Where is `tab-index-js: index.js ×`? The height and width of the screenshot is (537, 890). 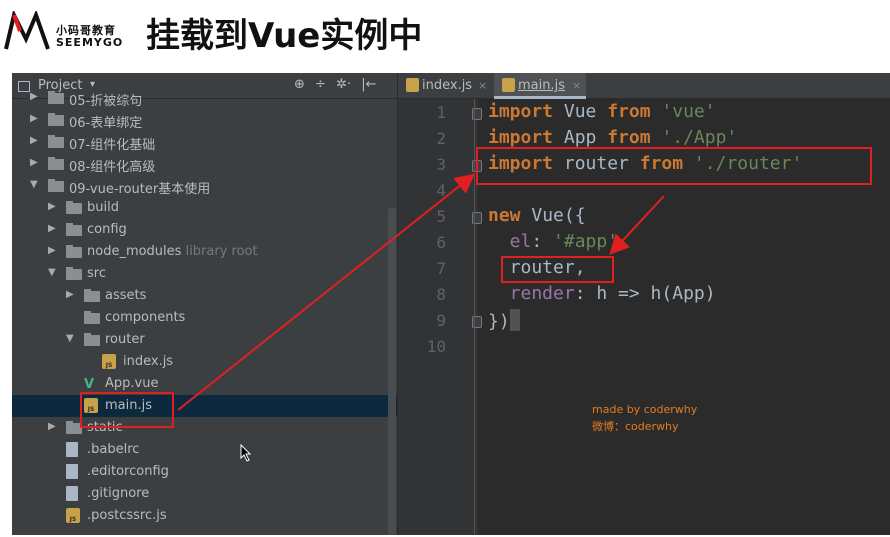 tab-index-js: index.js × is located at coordinates (444, 86).